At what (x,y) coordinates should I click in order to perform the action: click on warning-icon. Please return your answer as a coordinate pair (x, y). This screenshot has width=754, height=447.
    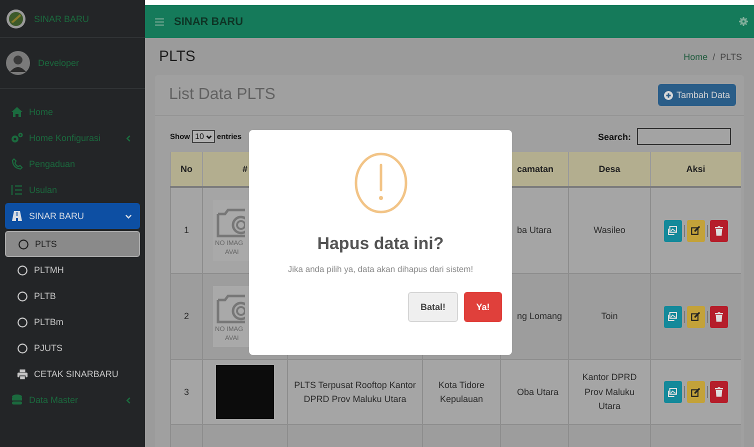
    Looking at the image, I should click on (381, 183).